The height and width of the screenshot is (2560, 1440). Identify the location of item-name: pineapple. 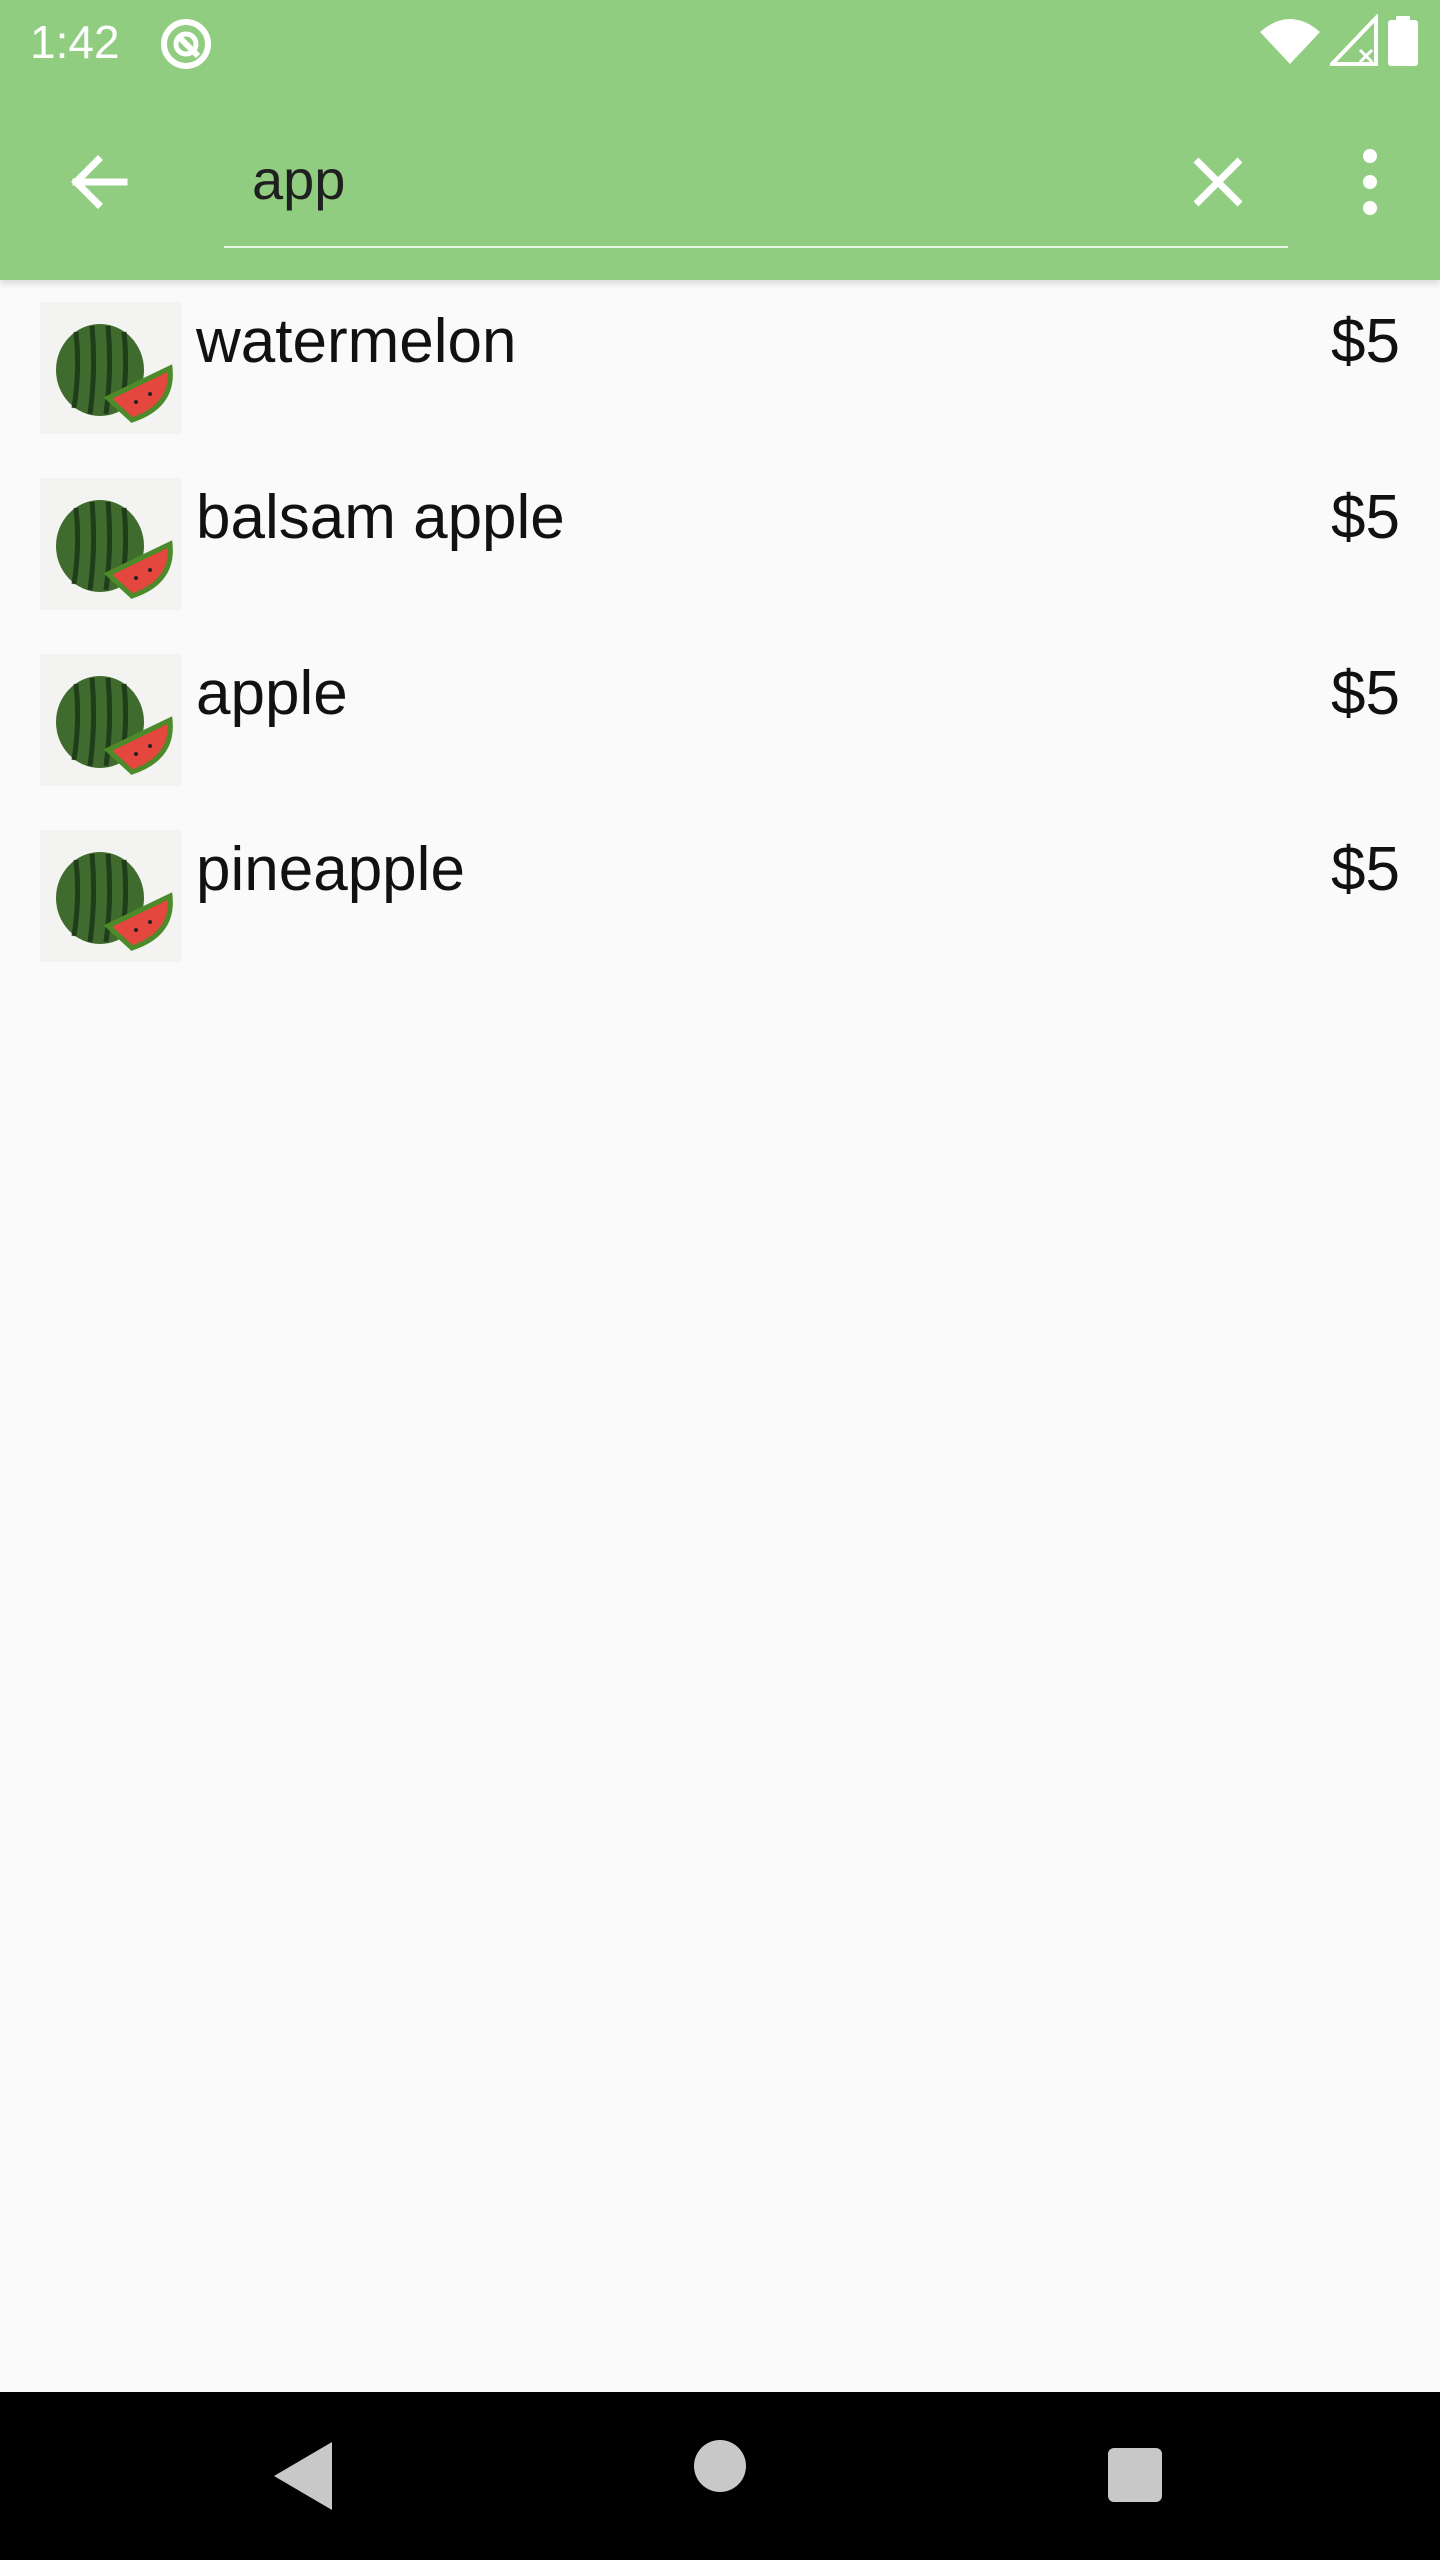
(330, 869).